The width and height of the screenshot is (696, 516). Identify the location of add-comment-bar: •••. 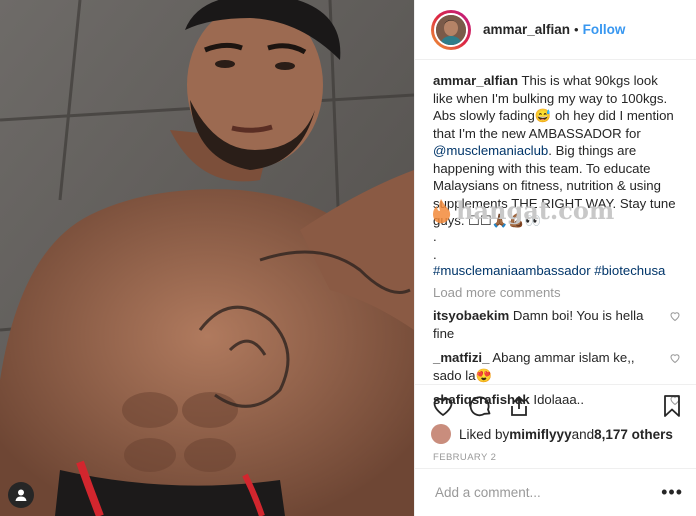
(555, 492).